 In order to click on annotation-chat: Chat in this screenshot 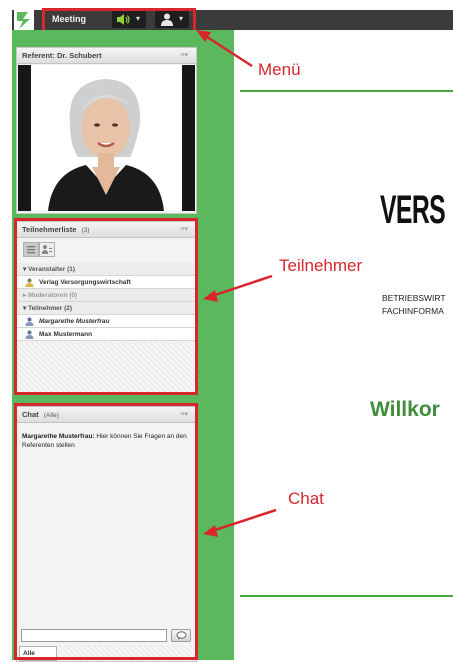, I will do `click(306, 498)`.